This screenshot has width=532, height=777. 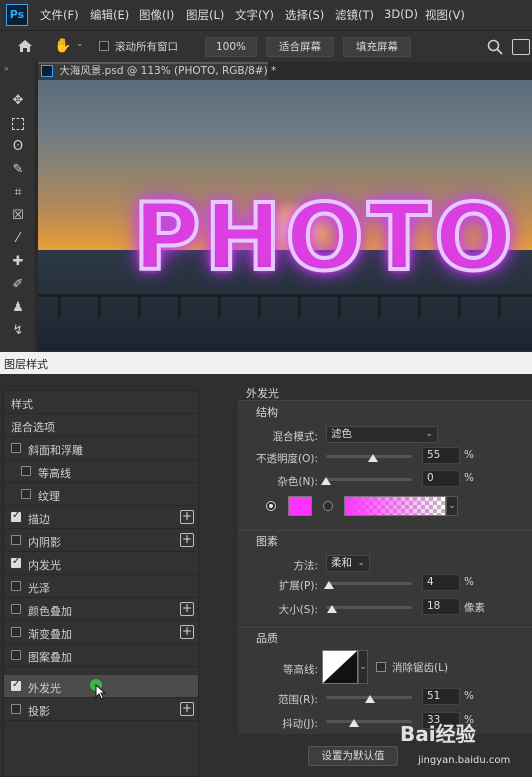 I want to click on inner-shadow-checkbox, so click(x=16, y=540).